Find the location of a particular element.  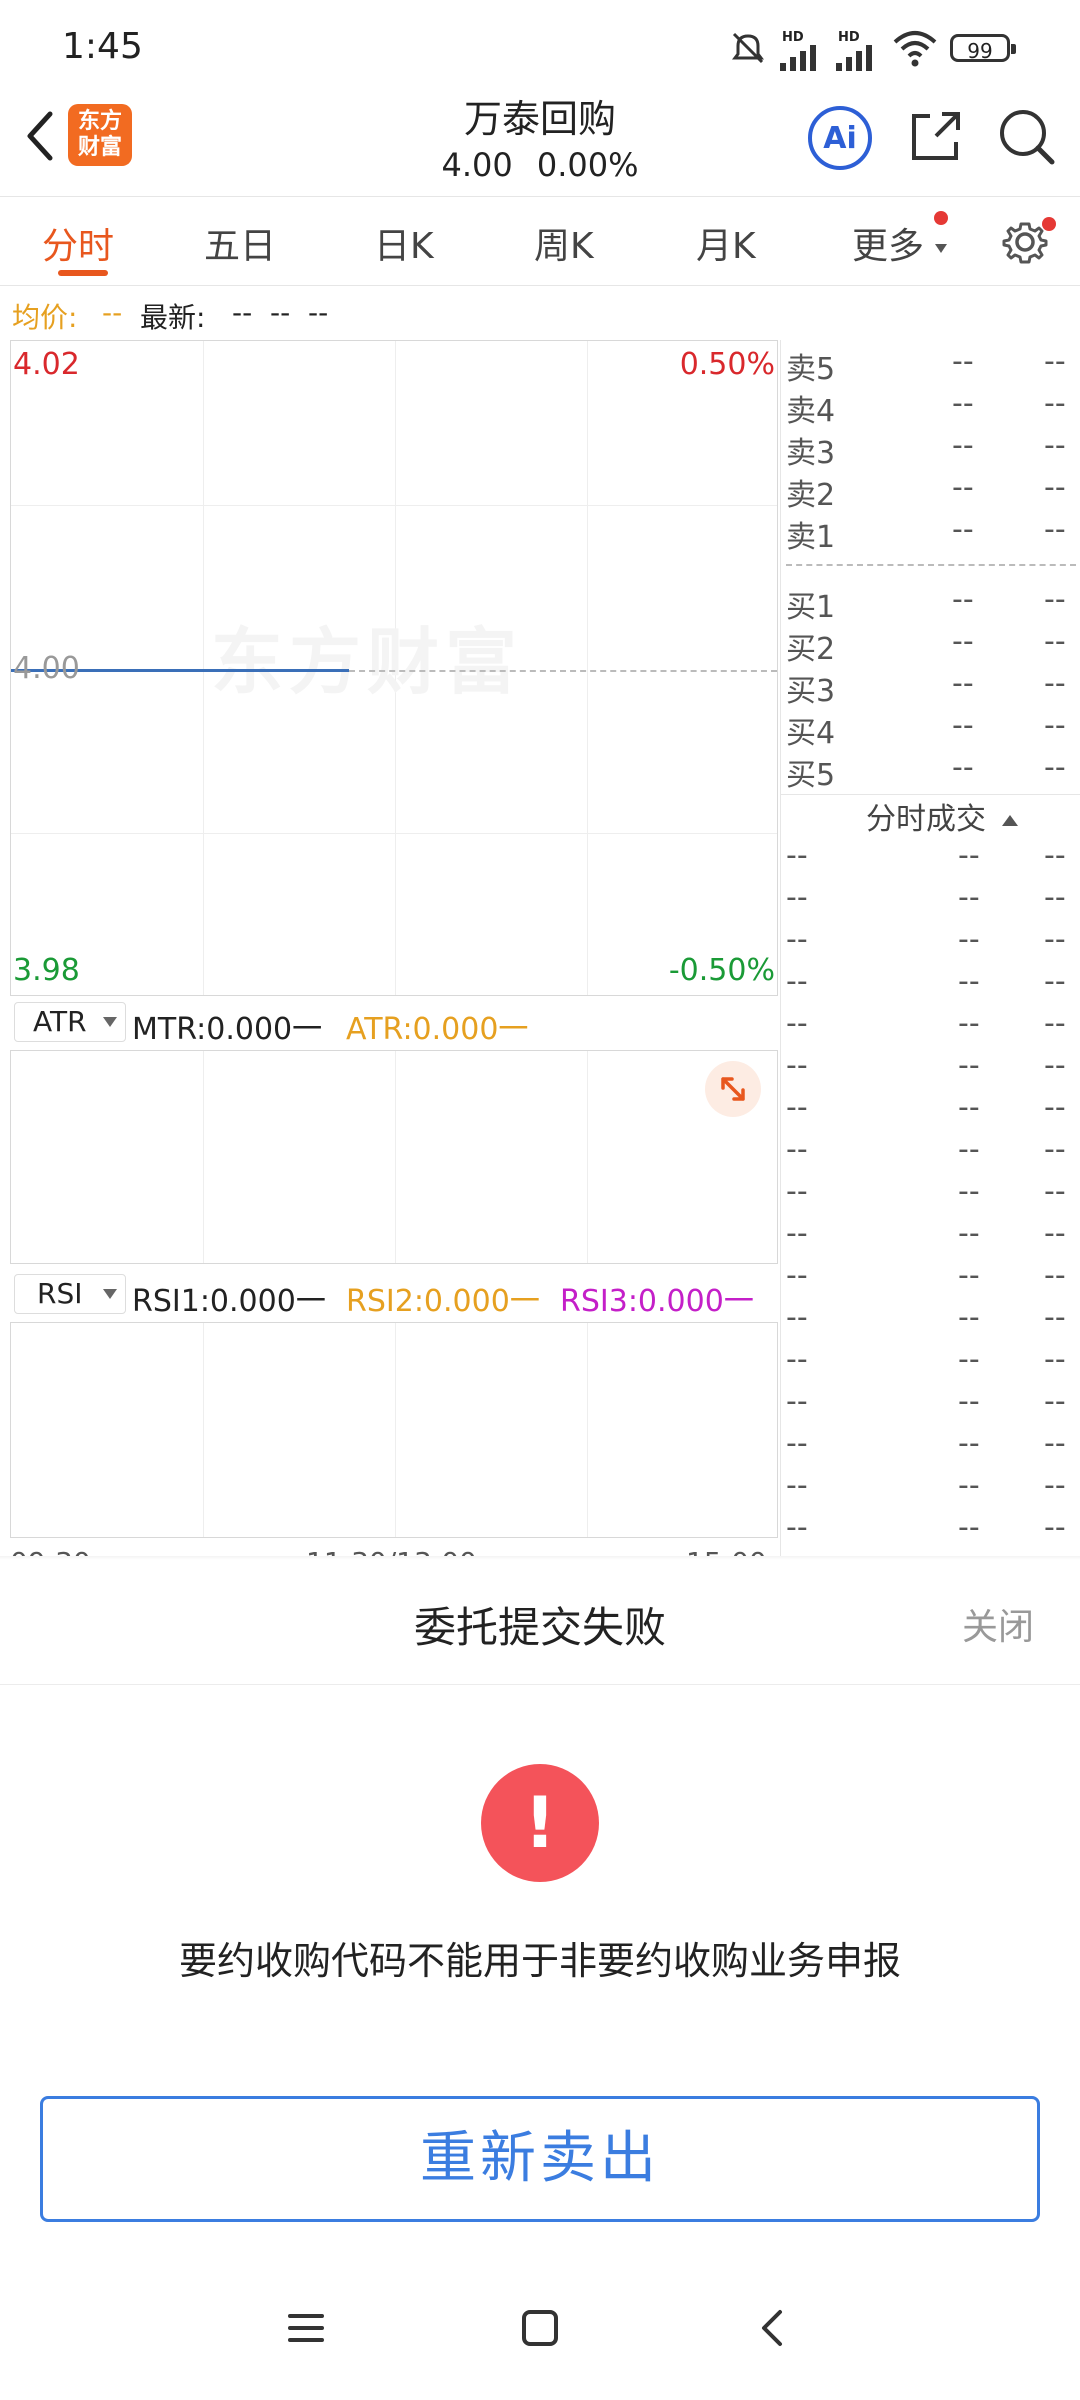

tab-intraday: 分时 is located at coordinates (78, 243).